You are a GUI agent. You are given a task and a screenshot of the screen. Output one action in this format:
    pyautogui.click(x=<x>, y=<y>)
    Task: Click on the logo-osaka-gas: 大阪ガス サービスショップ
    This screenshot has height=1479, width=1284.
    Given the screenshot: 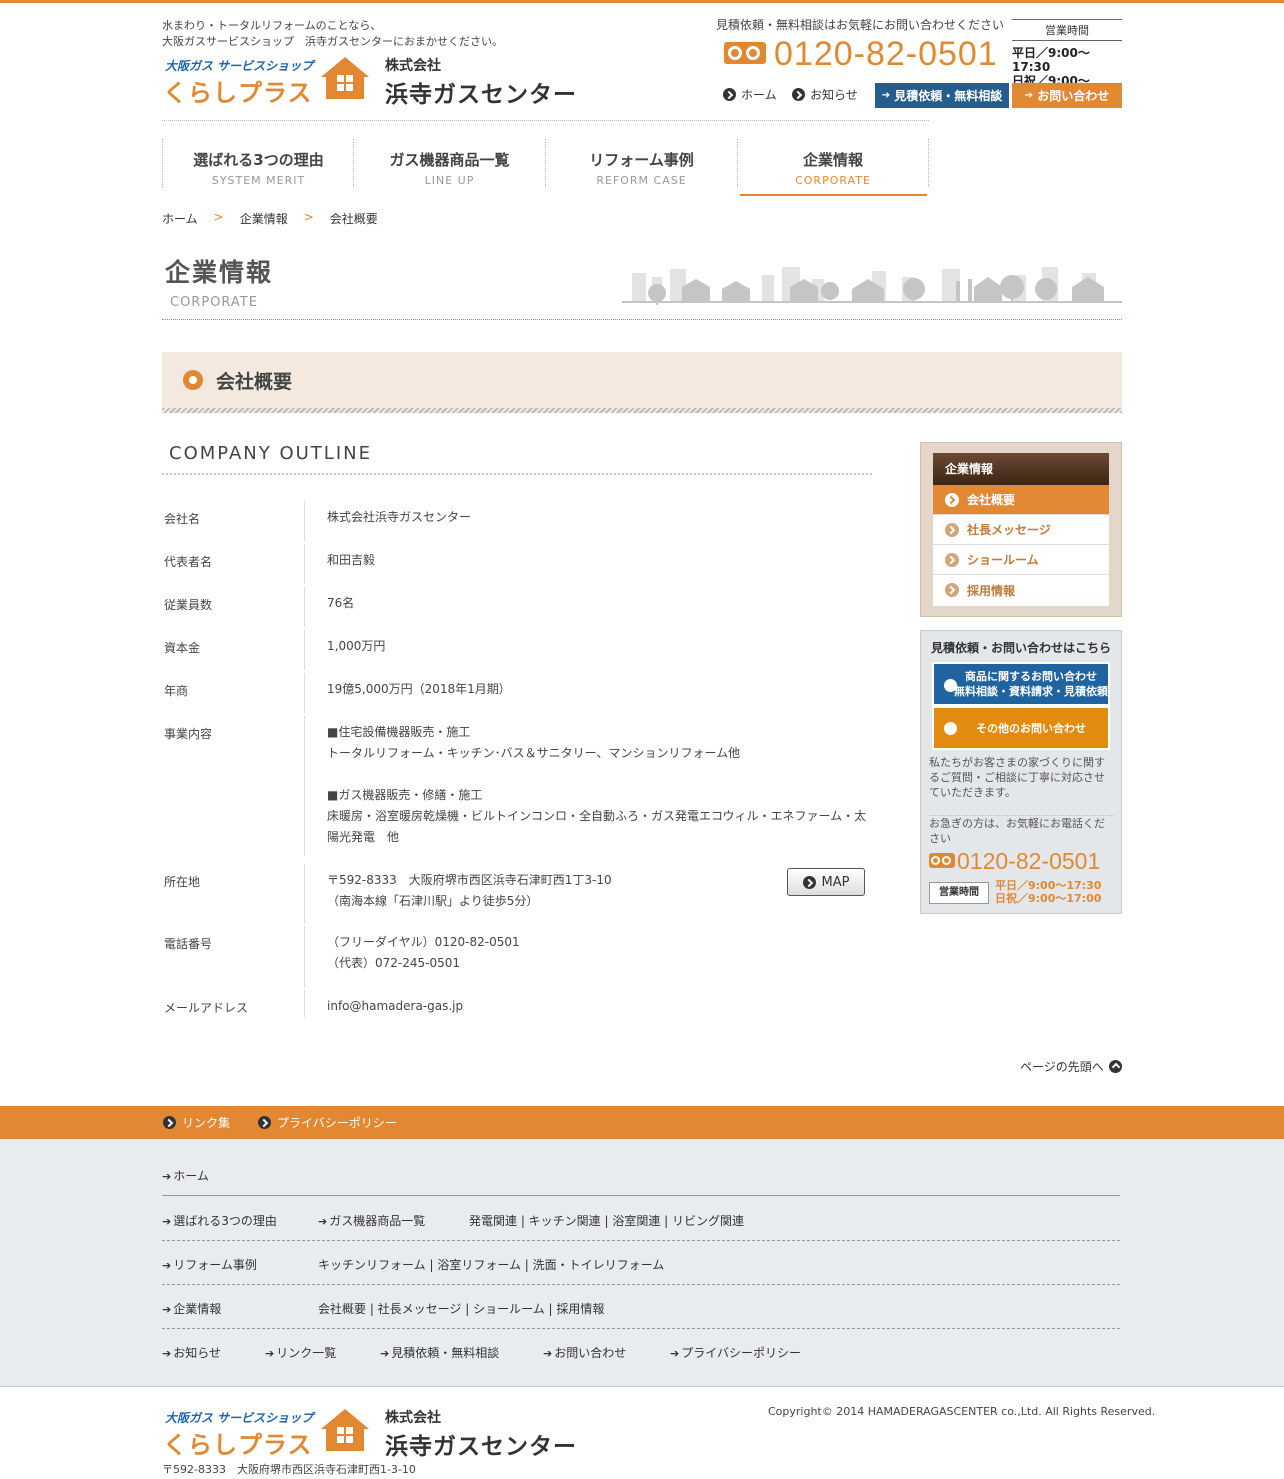 What is the action you would take?
    pyautogui.click(x=239, y=1418)
    